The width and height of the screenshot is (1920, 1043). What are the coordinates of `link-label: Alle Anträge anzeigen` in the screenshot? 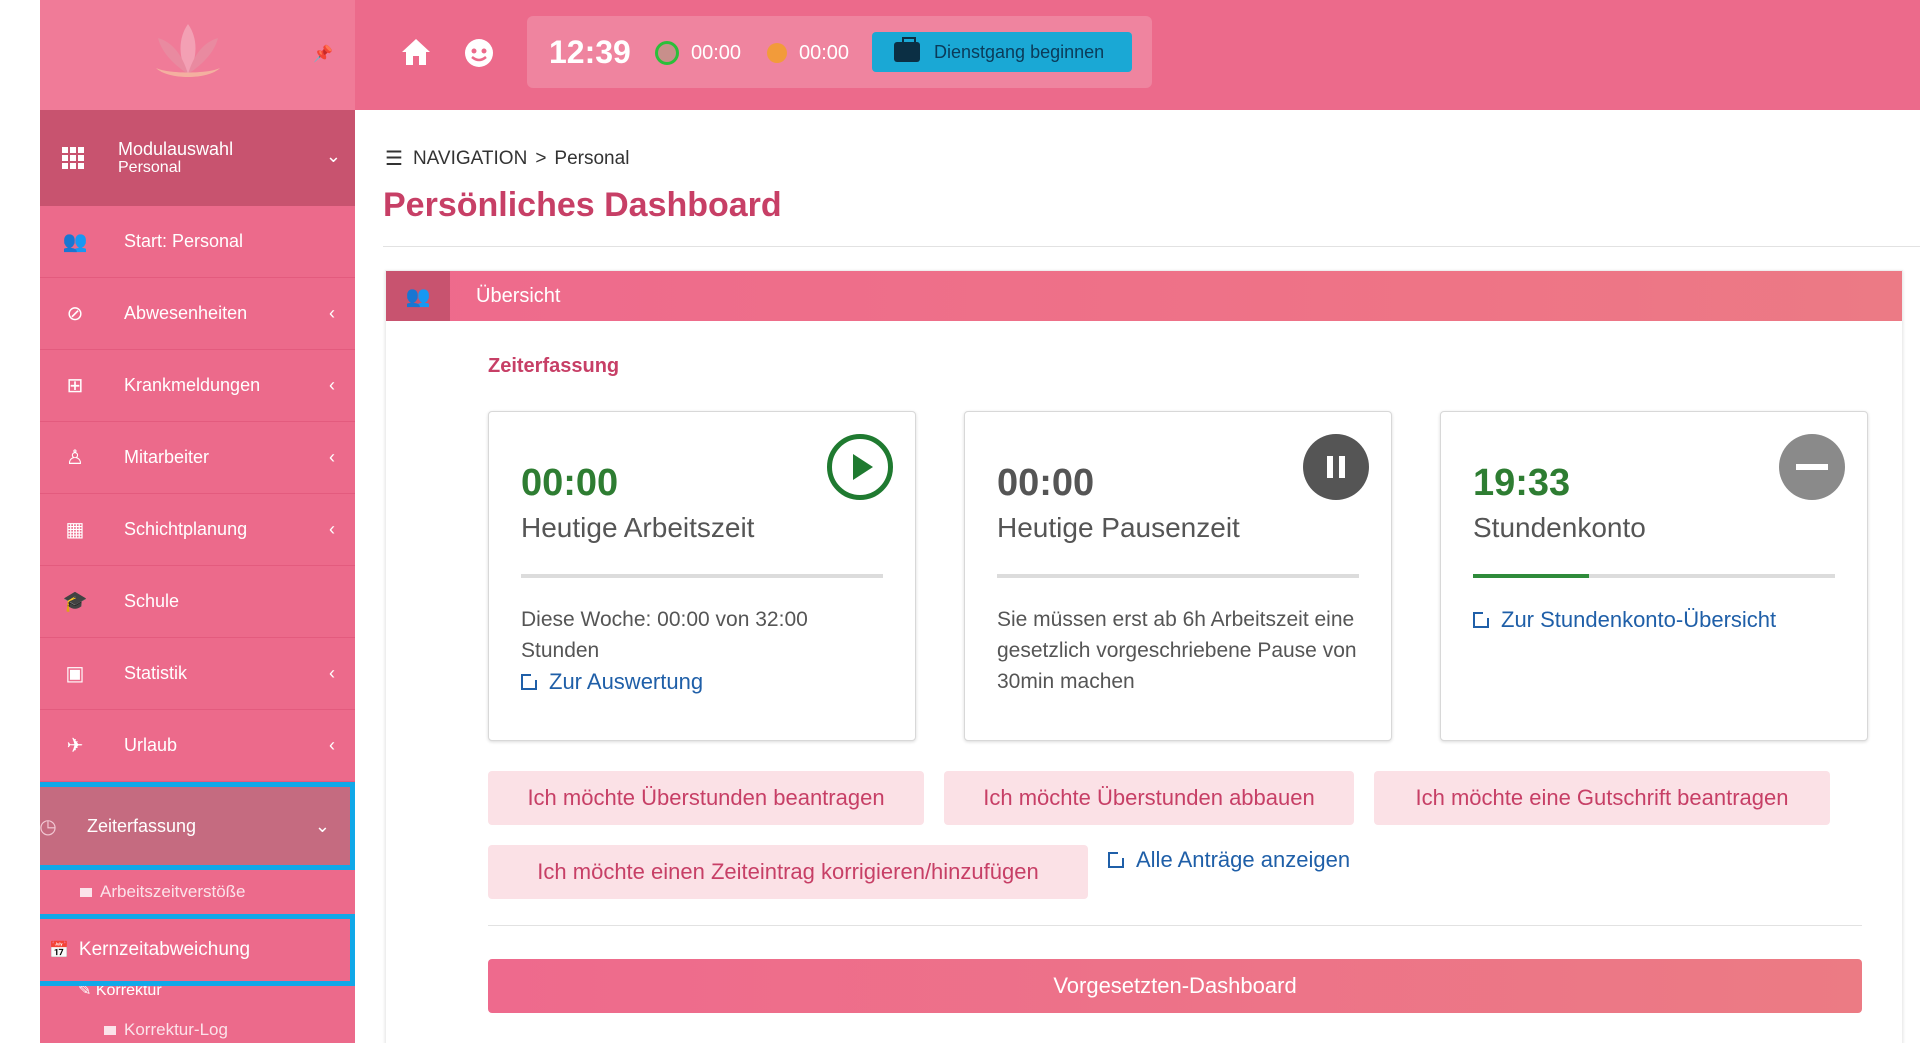 It's located at (1243, 859).